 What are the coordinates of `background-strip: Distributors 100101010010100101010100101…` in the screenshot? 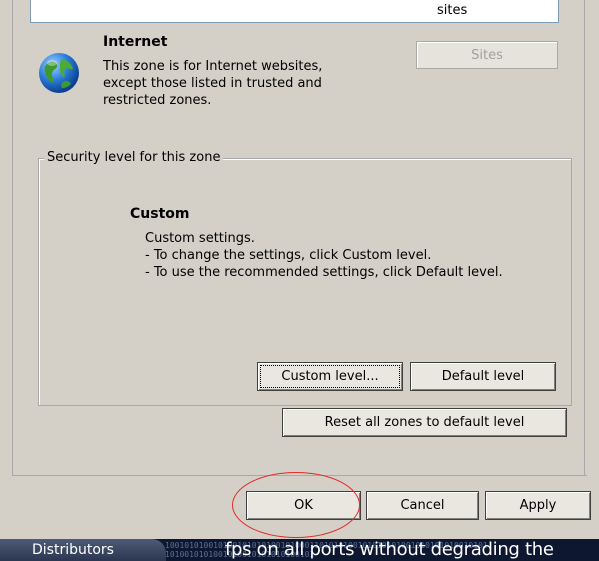 It's located at (299, 550).